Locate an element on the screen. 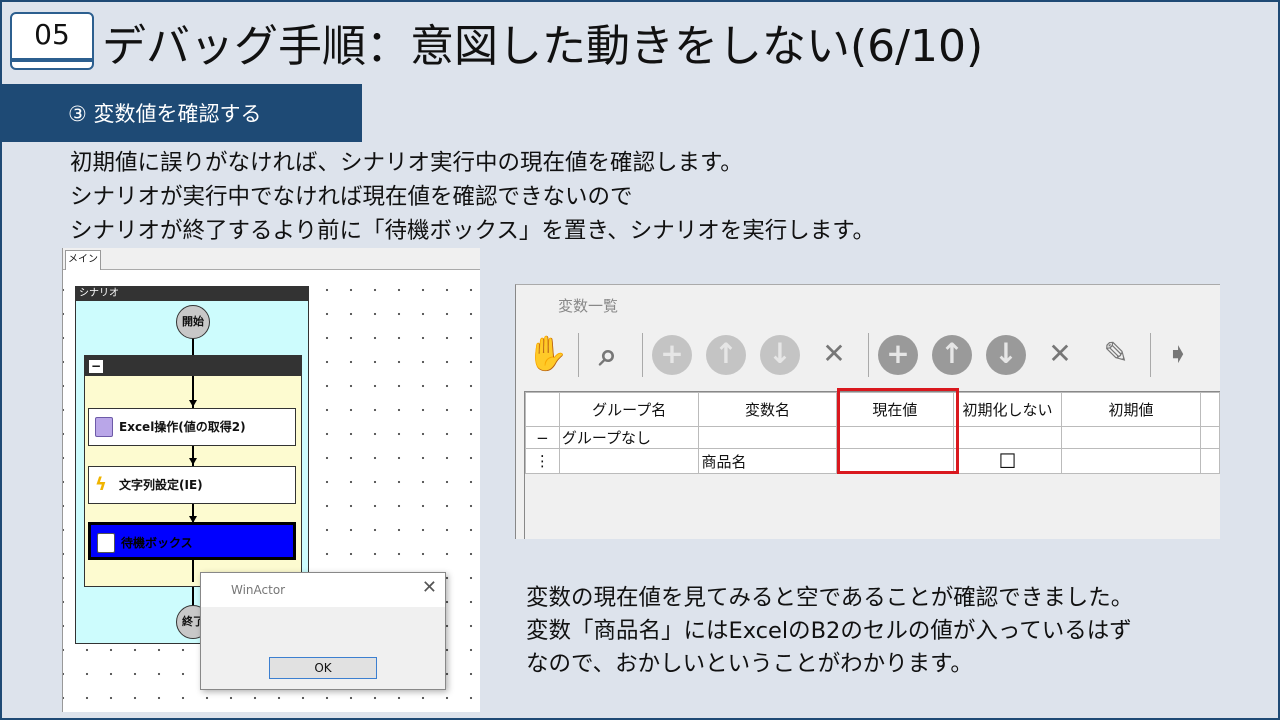  intro-line: シナリオが実行中でなければ現在値を確認できないので is located at coordinates (351, 197).